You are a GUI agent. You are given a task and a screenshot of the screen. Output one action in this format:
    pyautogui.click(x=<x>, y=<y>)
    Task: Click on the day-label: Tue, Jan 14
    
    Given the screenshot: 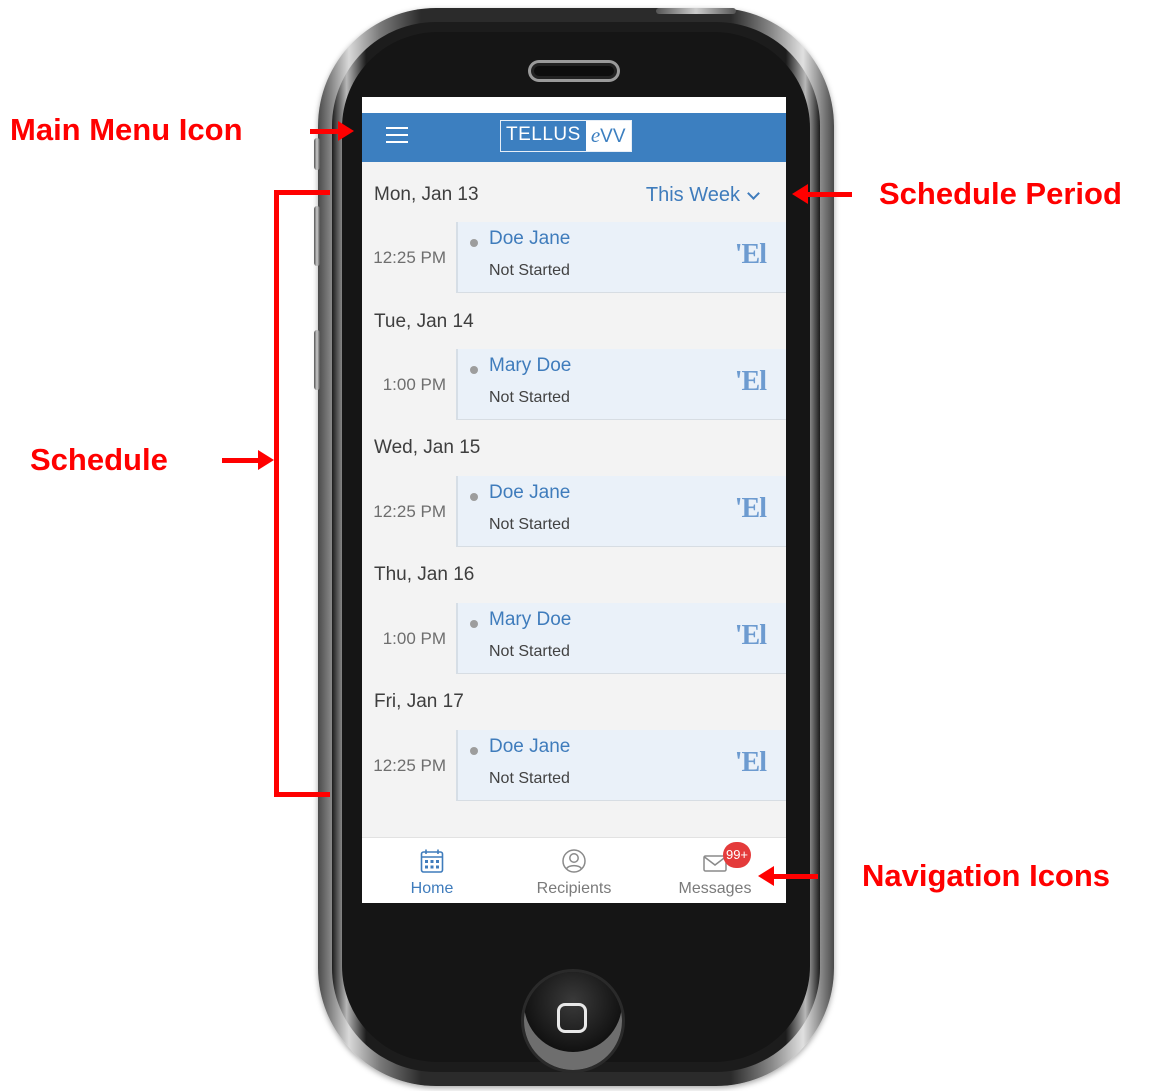 What is the action you would take?
    pyautogui.click(x=424, y=321)
    